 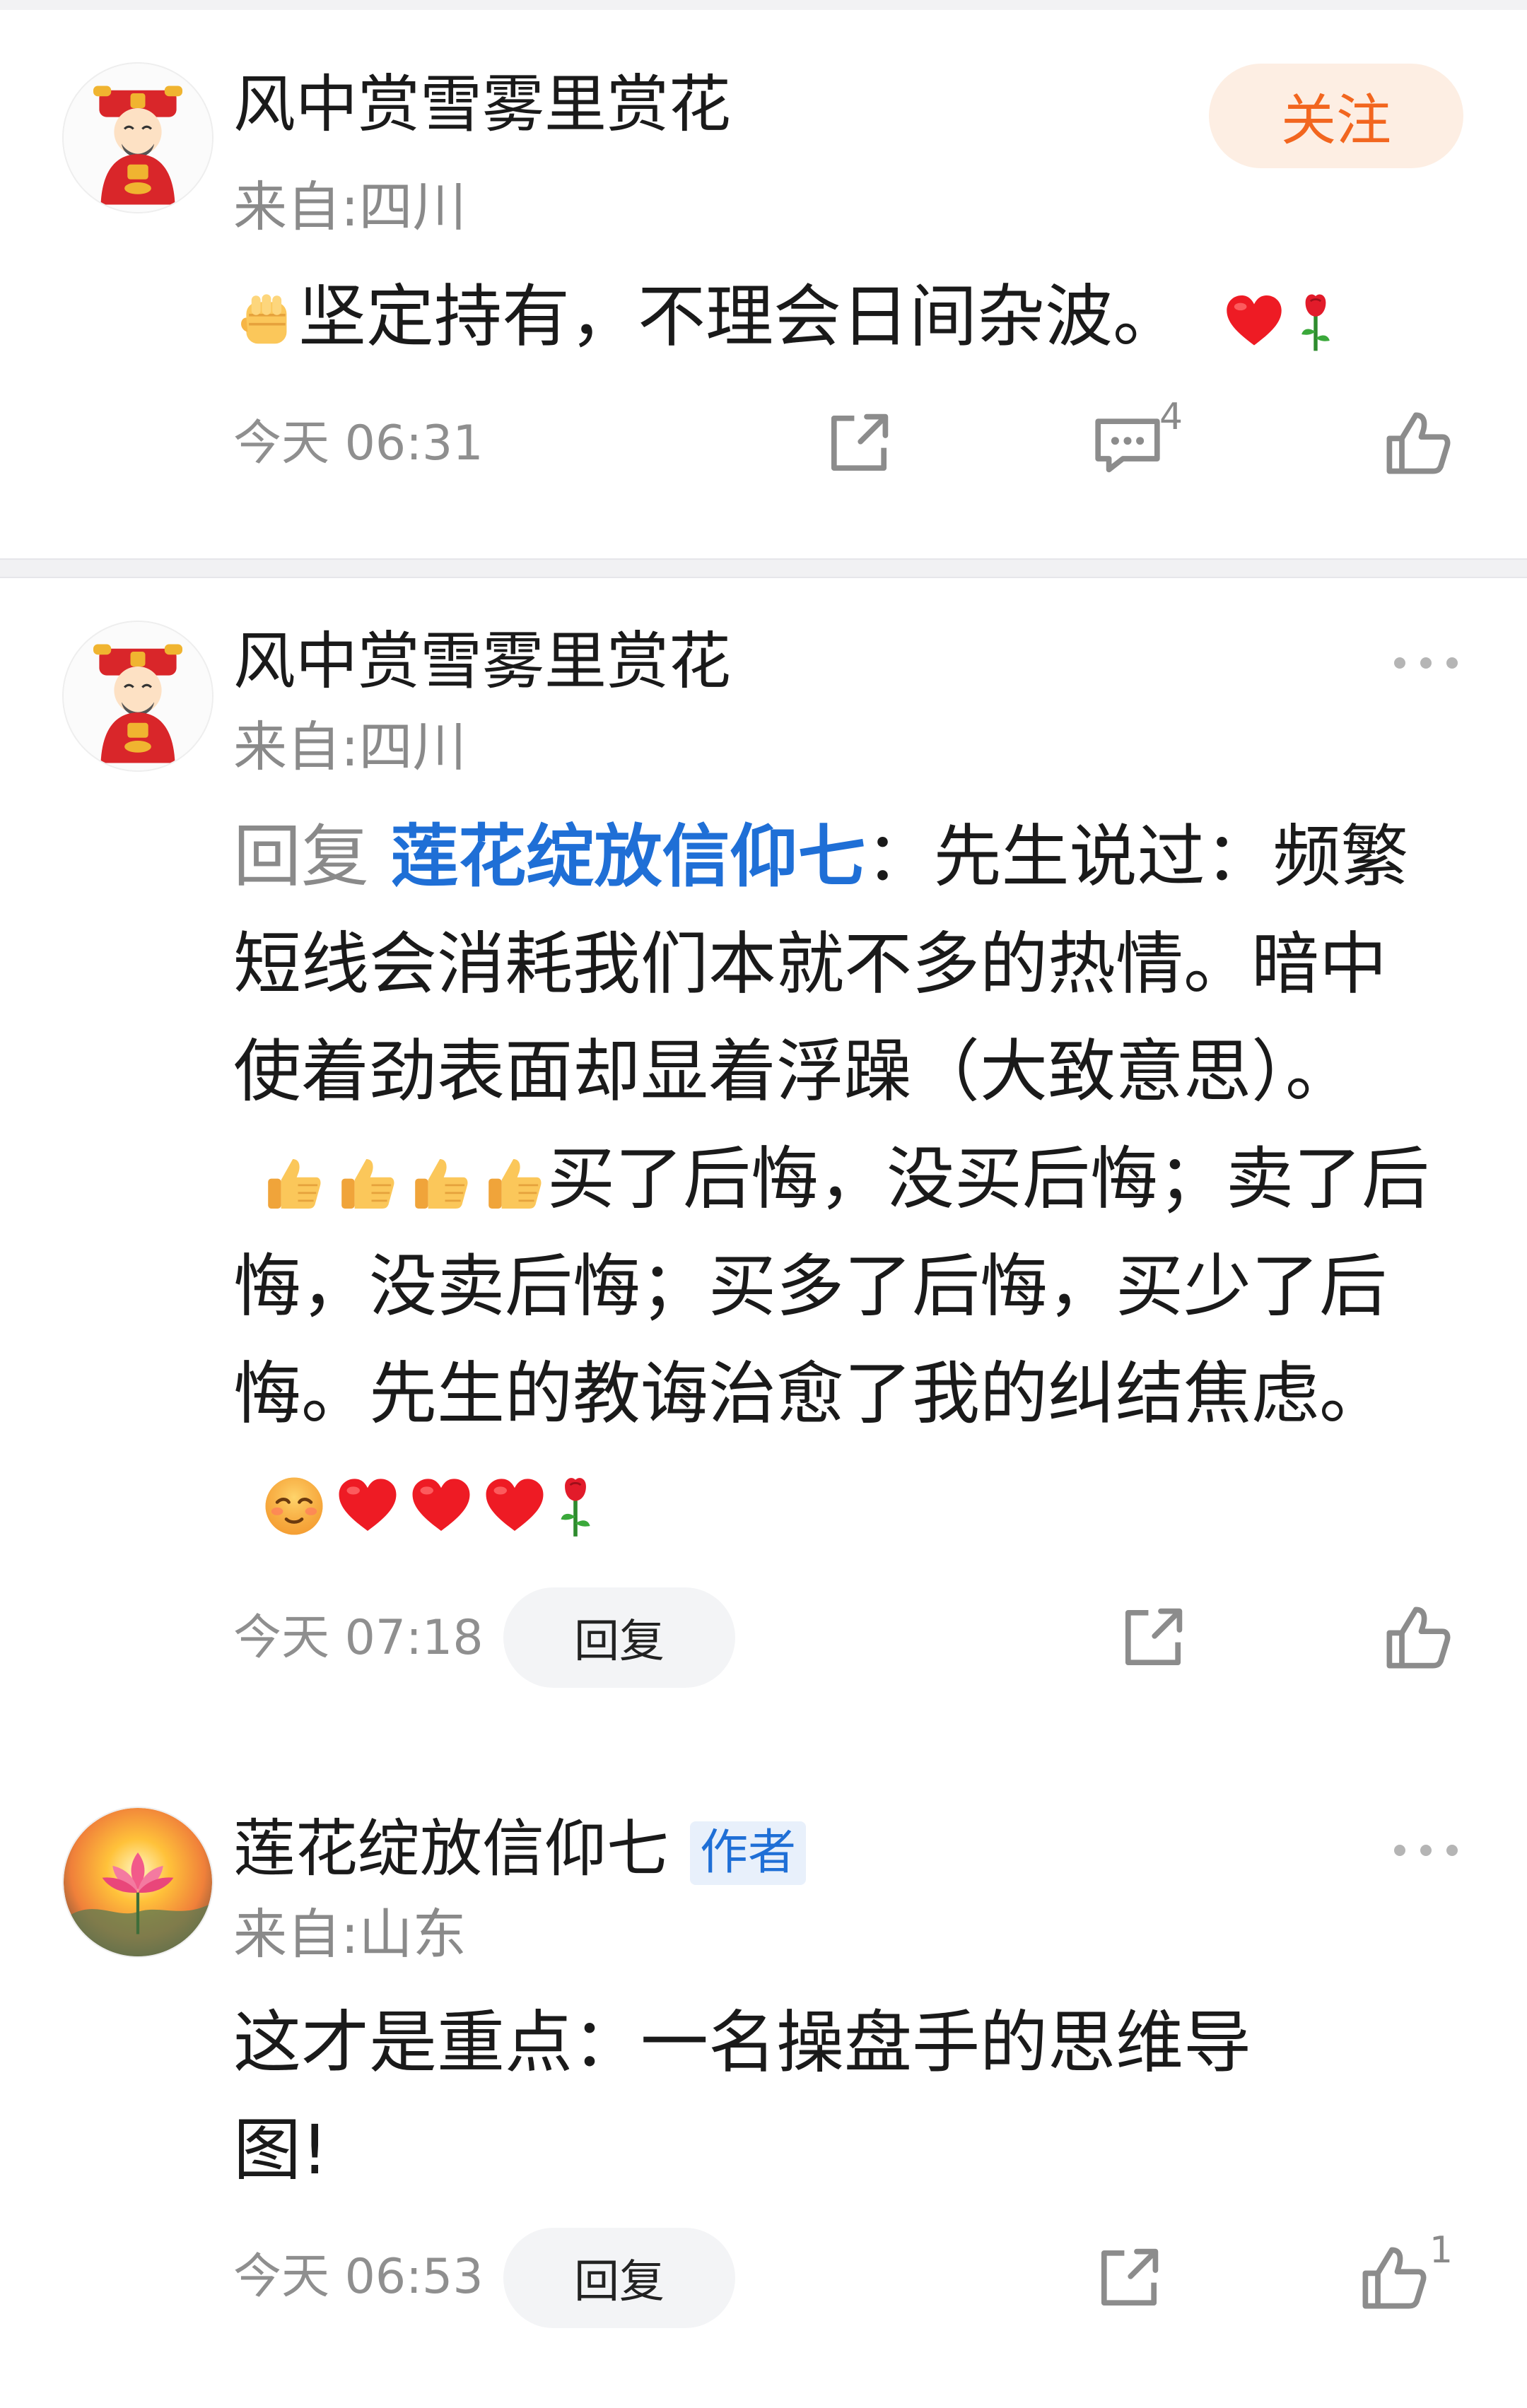 I want to click on like-count: 1, so click(x=1441, y=2250).